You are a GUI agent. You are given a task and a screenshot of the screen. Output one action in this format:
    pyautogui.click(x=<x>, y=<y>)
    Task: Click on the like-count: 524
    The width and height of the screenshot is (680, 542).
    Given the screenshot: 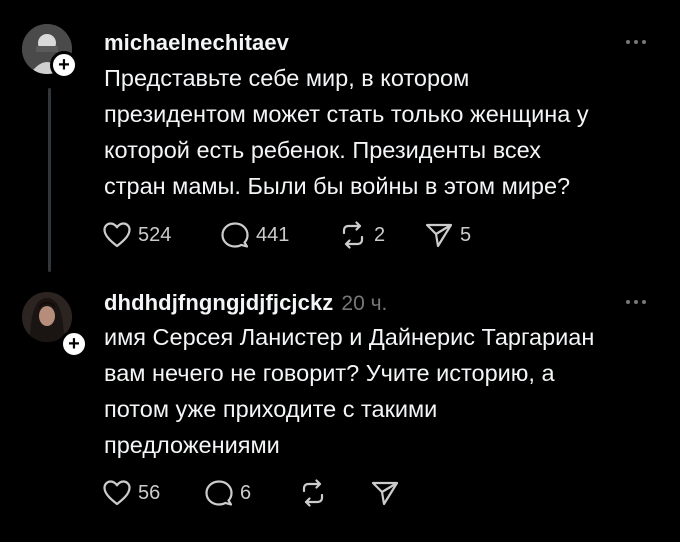 What is the action you would take?
    pyautogui.click(x=155, y=234)
    